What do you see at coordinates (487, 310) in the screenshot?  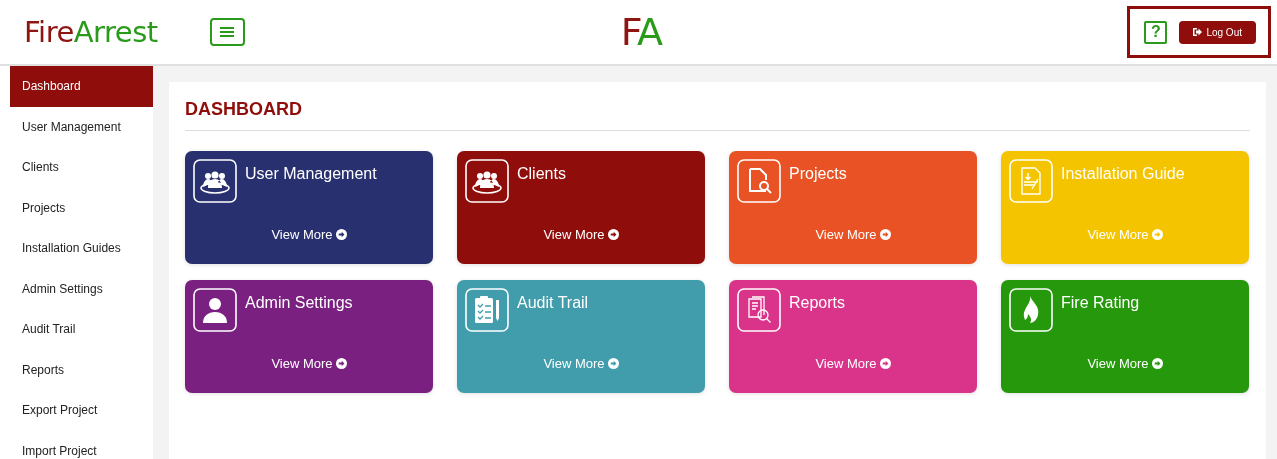 I see `clipboard-checklist-icon` at bounding box center [487, 310].